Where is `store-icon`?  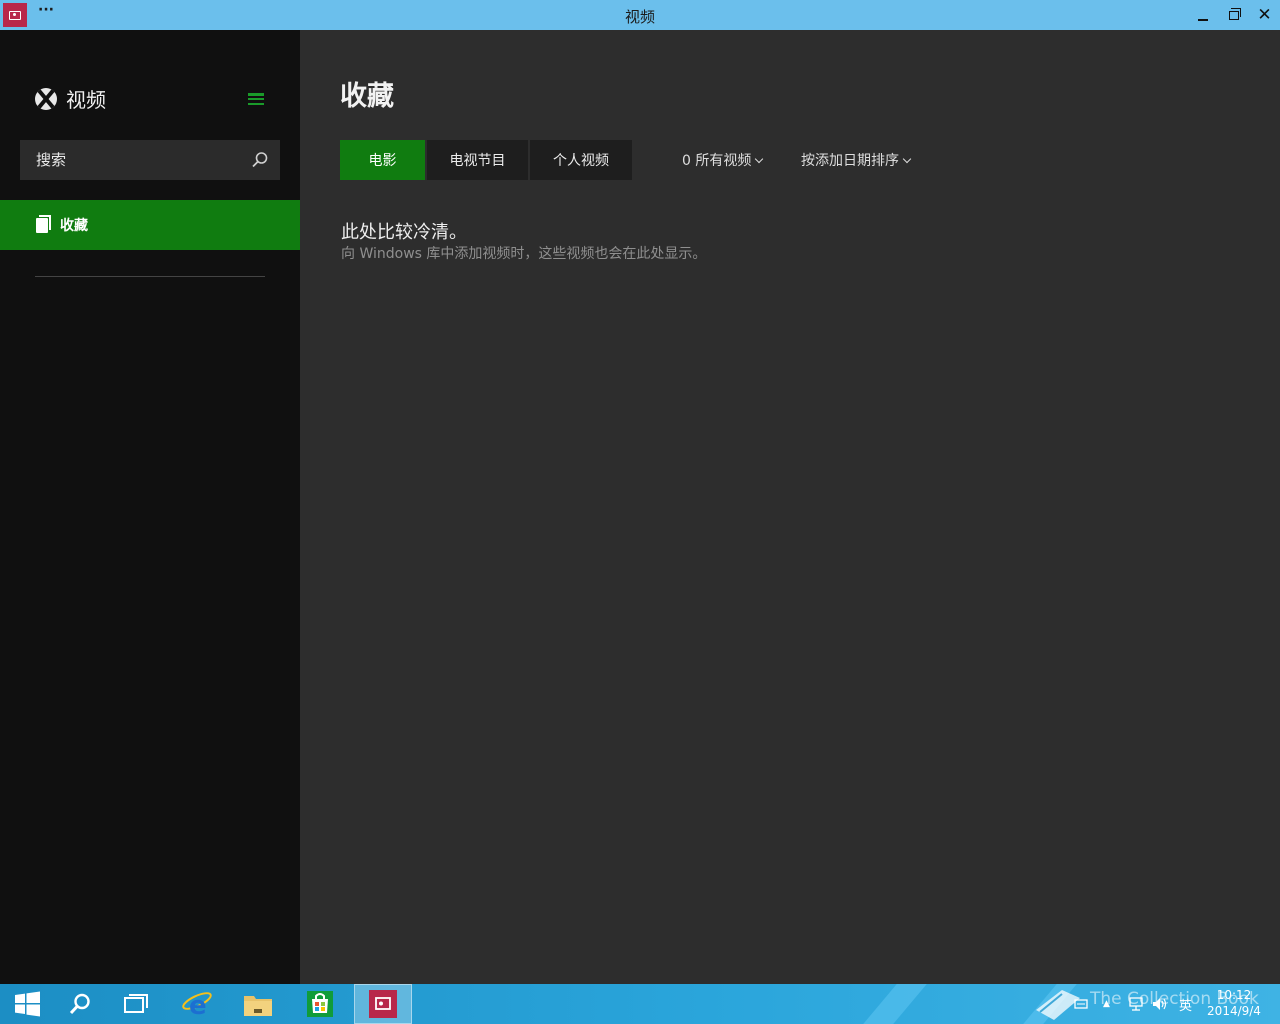
store-icon is located at coordinates (320, 1004).